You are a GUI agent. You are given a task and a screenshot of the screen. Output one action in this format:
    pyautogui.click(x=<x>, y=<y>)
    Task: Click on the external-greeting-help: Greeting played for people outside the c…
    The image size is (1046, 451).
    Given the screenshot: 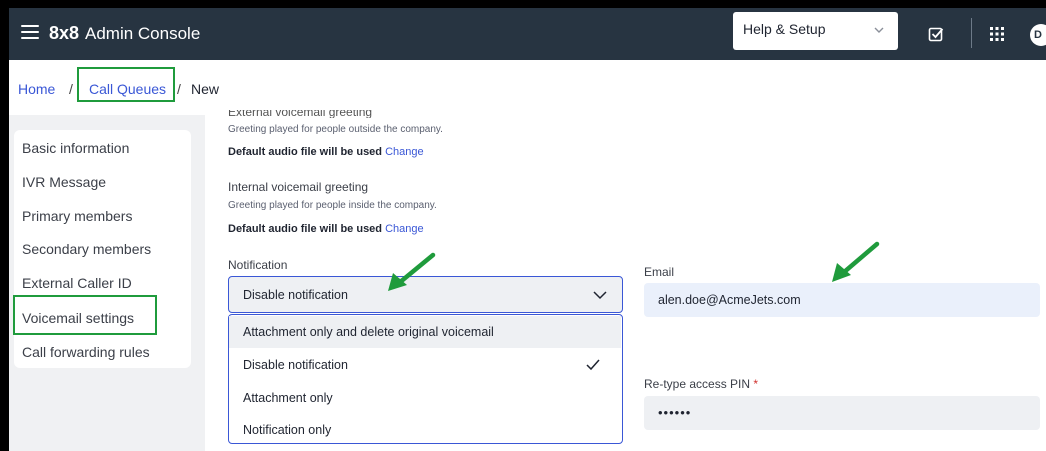 What is the action you would take?
    pyautogui.click(x=335, y=129)
    